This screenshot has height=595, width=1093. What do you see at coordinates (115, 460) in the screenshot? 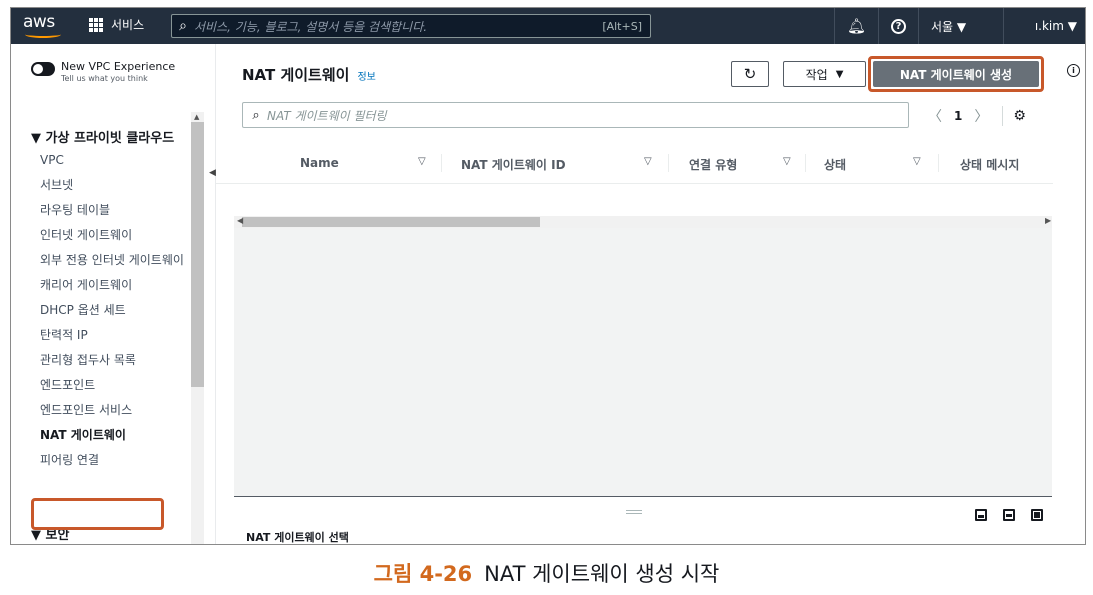
I see `sidebar-item-peering: 피어링 연결` at bounding box center [115, 460].